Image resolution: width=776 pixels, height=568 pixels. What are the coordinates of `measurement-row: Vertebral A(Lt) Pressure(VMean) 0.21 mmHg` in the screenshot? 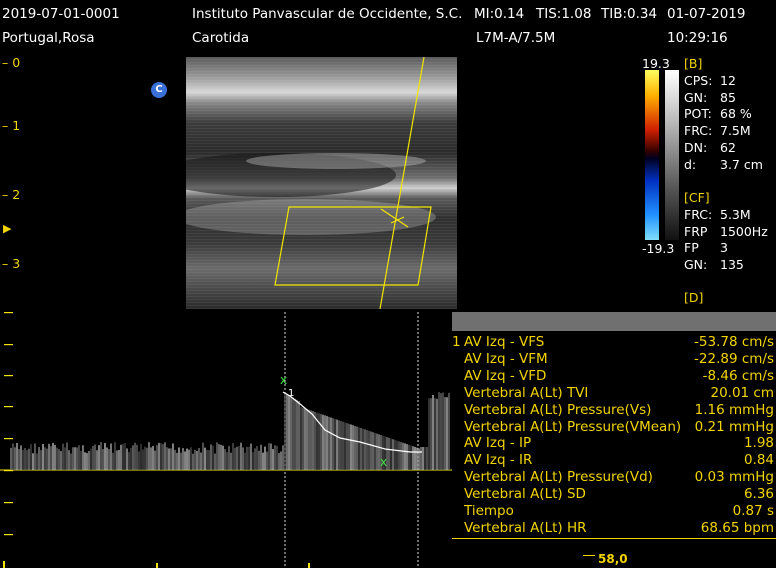 It's located at (614, 427).